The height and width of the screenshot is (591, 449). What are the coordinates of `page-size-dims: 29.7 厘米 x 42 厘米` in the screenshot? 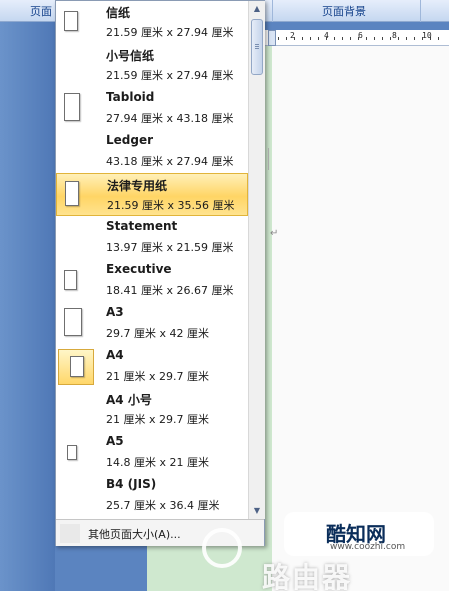 It's located at (157, 333).